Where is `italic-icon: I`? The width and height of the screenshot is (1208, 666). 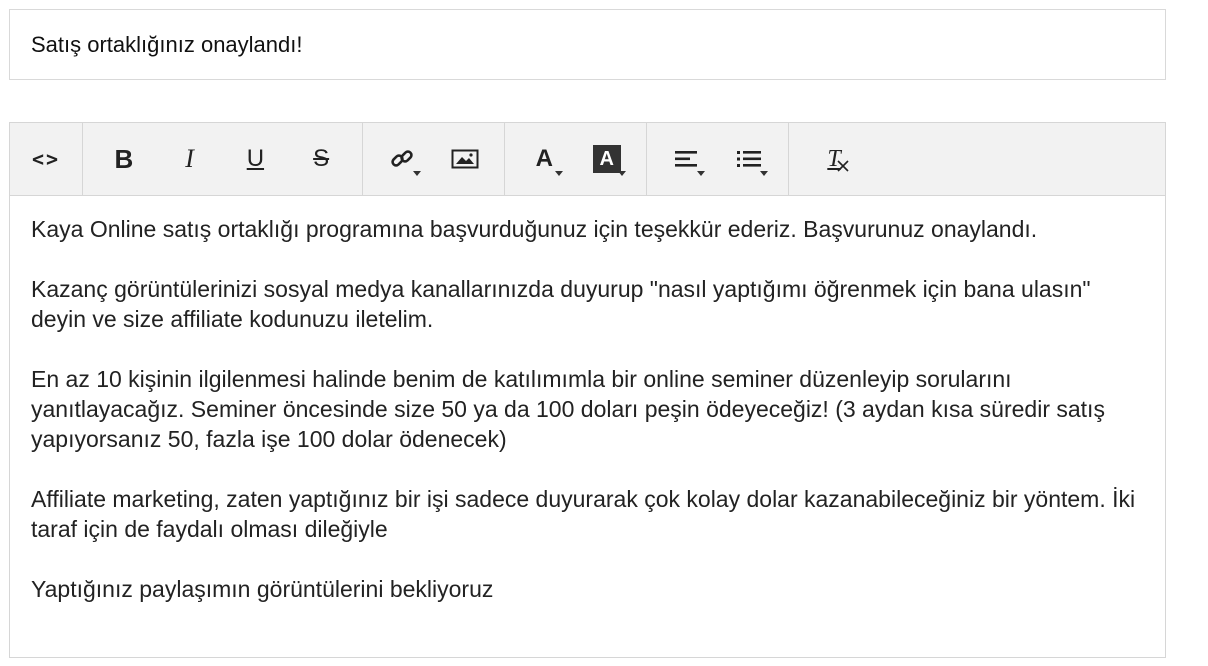 italic-icon: I is located at coordinates (189, 158).